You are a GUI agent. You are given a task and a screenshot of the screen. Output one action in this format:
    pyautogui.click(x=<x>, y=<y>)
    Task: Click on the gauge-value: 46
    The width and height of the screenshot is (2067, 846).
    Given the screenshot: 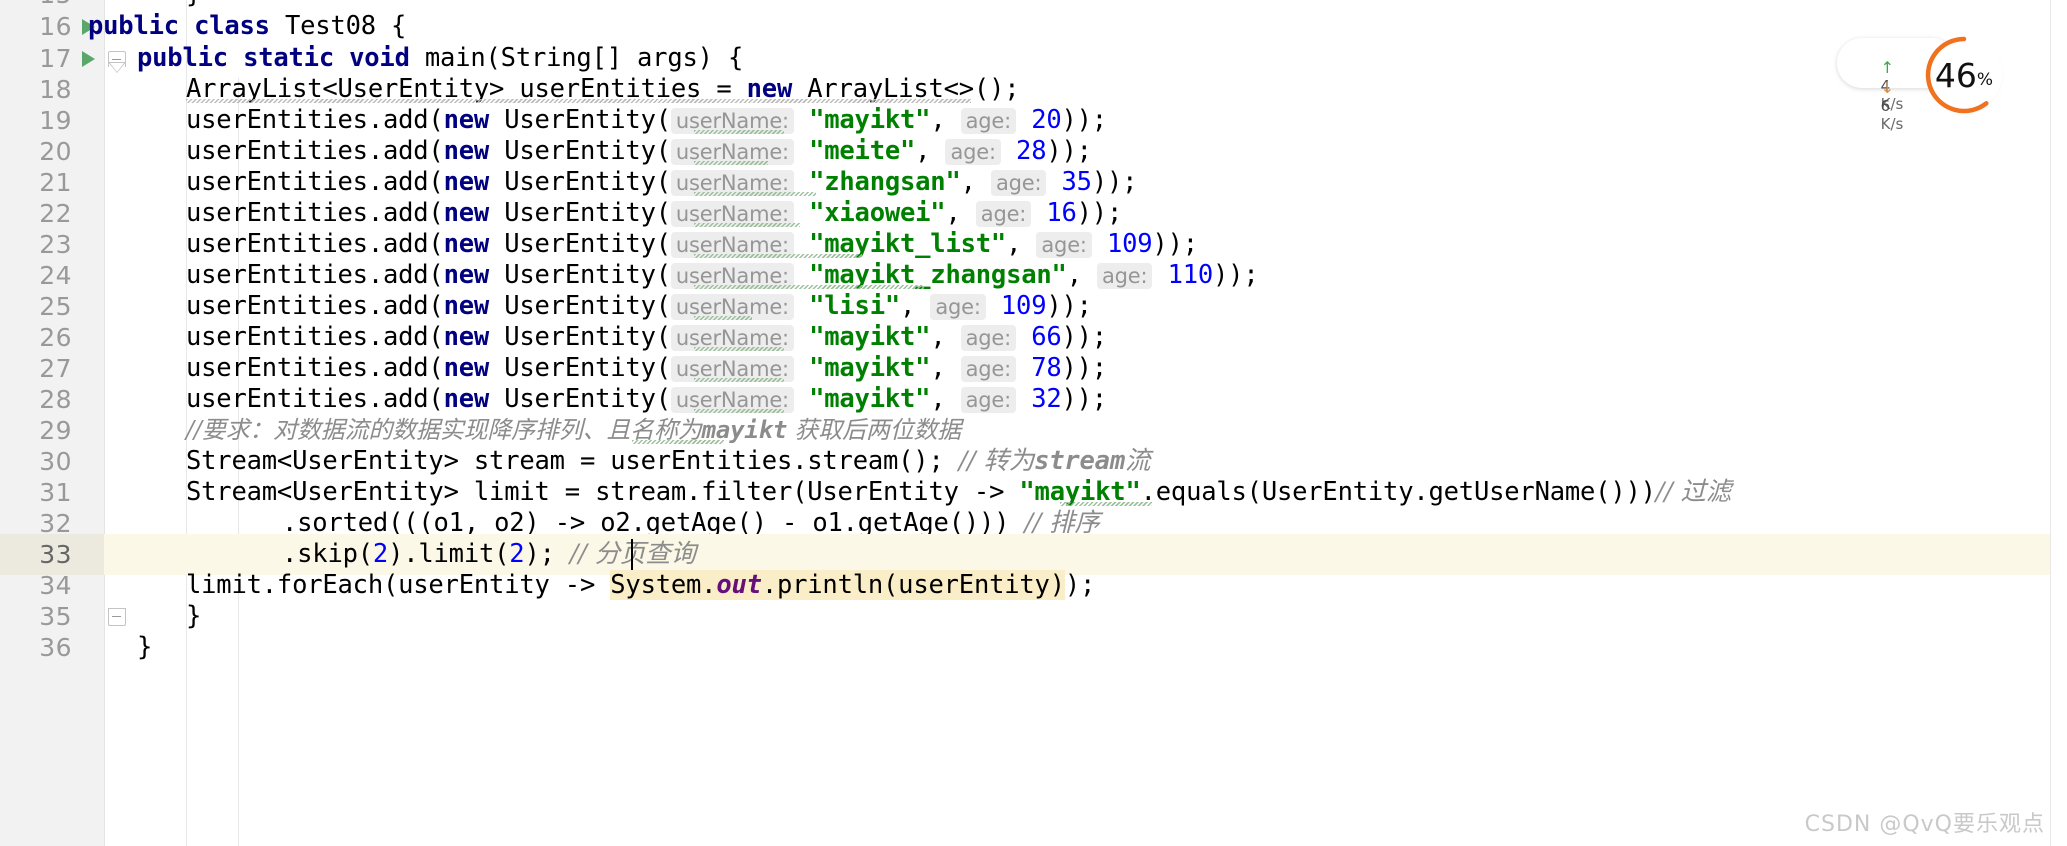 What is the action you would take?
    pyautogui.click(x=1955, y=75)
    